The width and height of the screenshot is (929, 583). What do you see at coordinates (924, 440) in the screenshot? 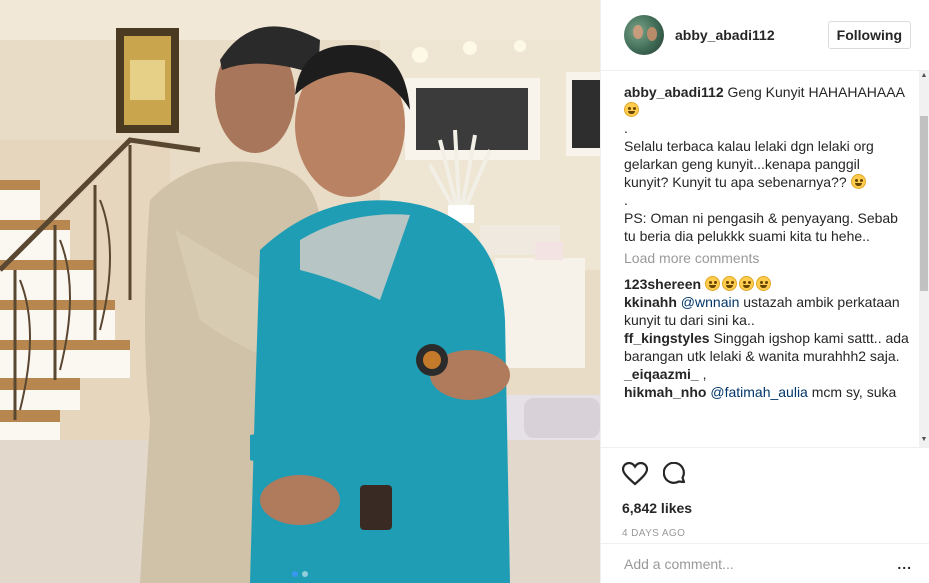
I see `scroll-down-arrow-icon: ▼` at bounding box center [924, 440].